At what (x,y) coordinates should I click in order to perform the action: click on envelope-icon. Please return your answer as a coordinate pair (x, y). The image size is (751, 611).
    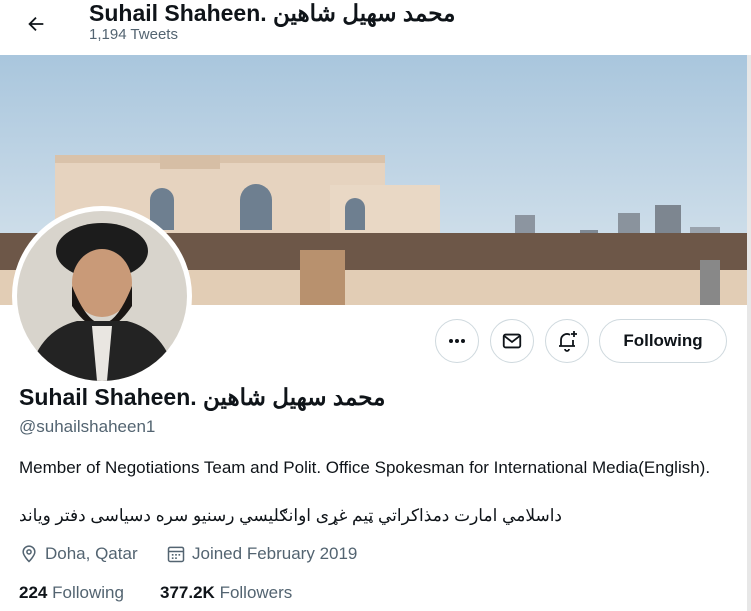
    Looking at the image, I should click on (512, 341).